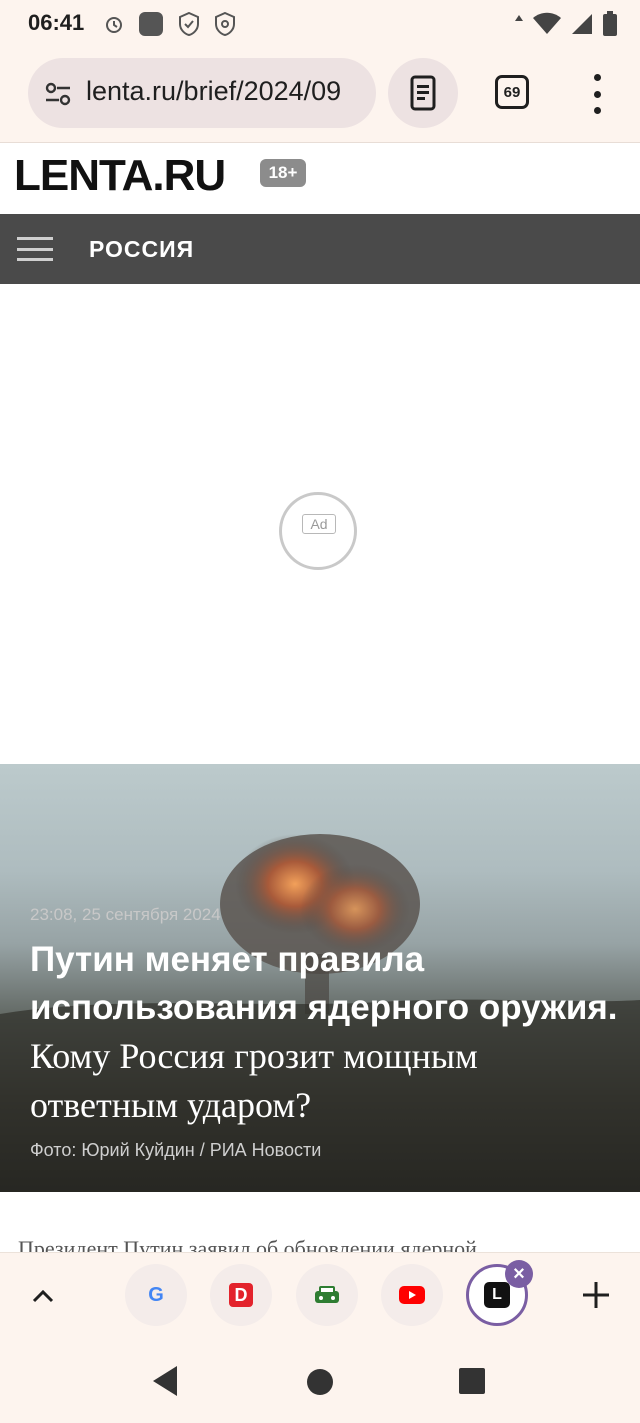 The image size is (640, 1423). I want to click on battery-icon, so click(610, 23).